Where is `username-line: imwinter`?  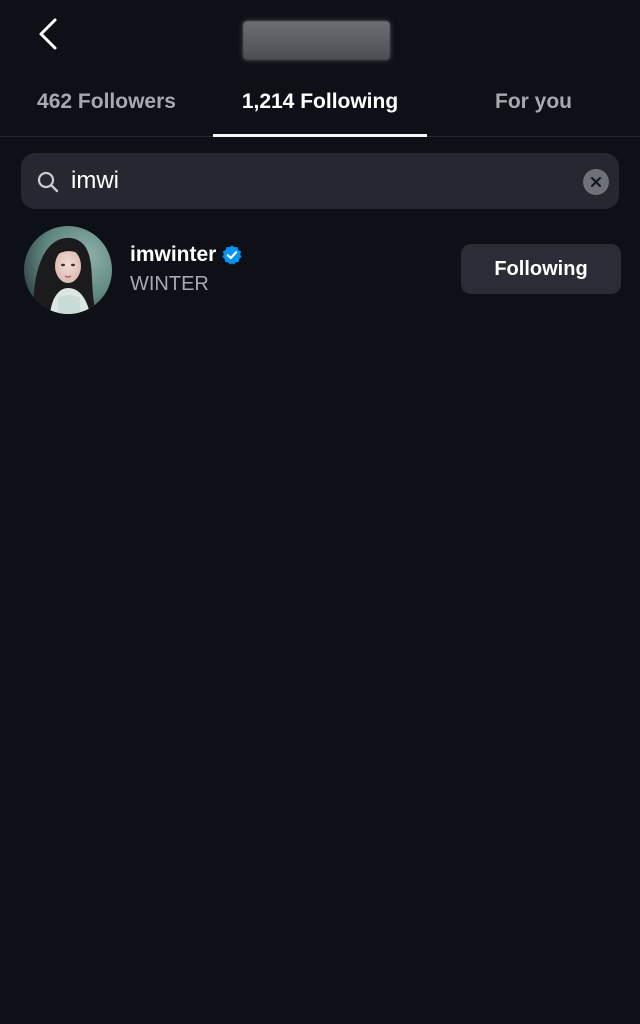 username-line: imwinter is located at coordinates (186, 255).